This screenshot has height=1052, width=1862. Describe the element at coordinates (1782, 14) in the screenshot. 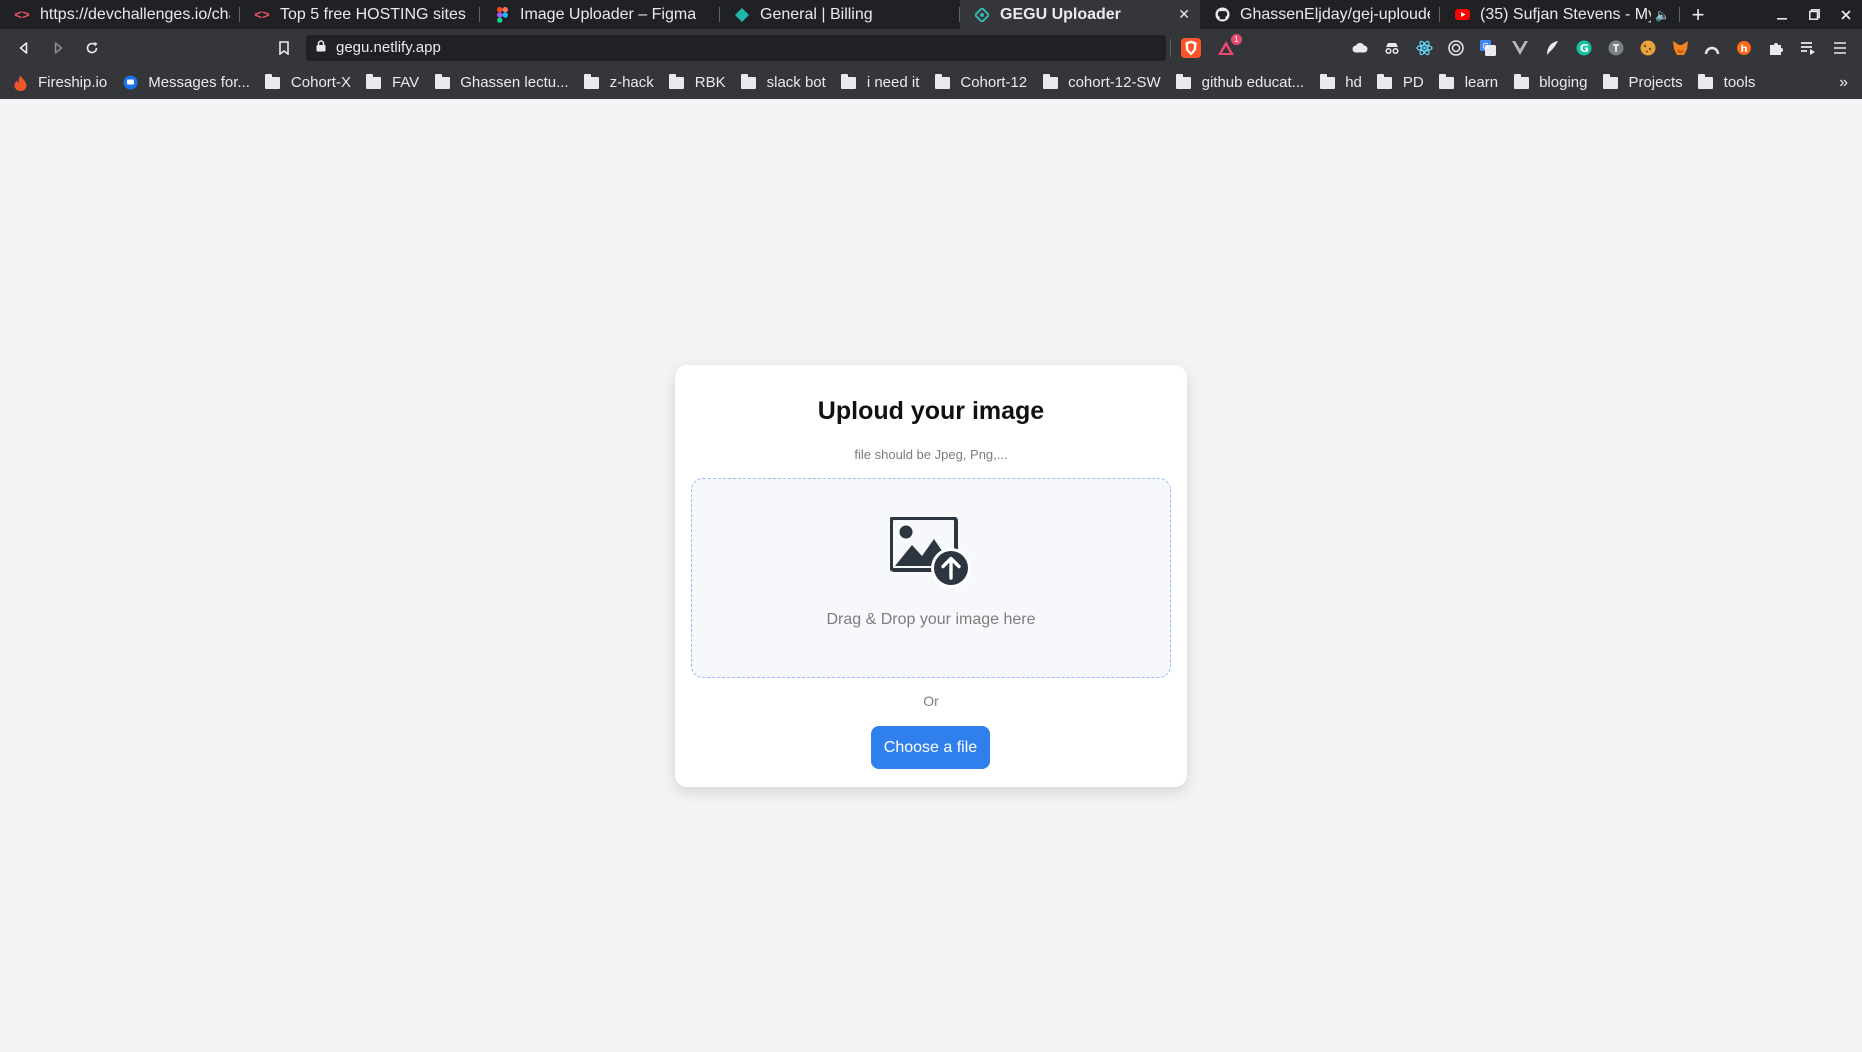

I see `minimize-icon` at that location.